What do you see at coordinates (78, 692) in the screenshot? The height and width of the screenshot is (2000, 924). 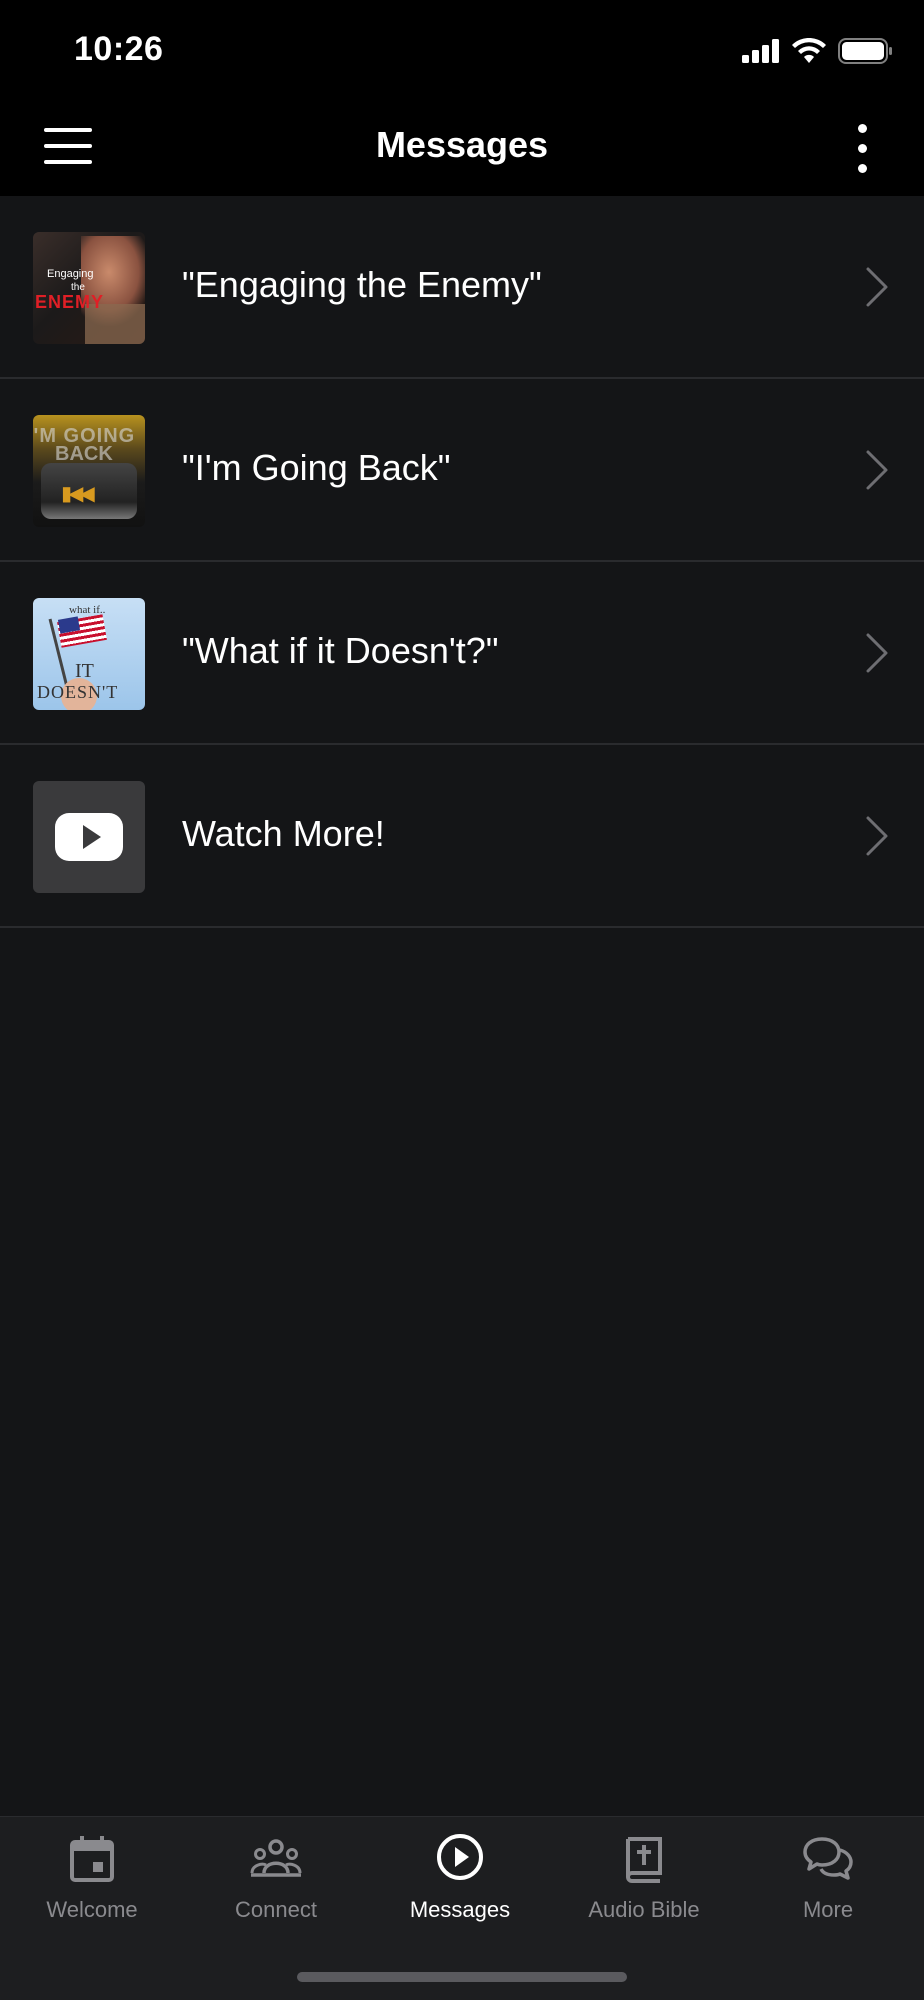 I see `thumbnail-text: DOESN'T` at bounding box center [78, 692].